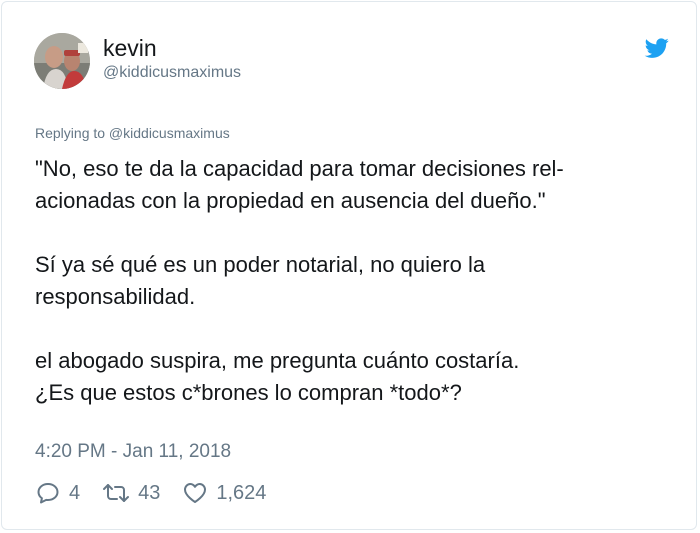 The height and width of the screenshot is (533, 700). I want to click on reply-button: 4, so click(57, 493).